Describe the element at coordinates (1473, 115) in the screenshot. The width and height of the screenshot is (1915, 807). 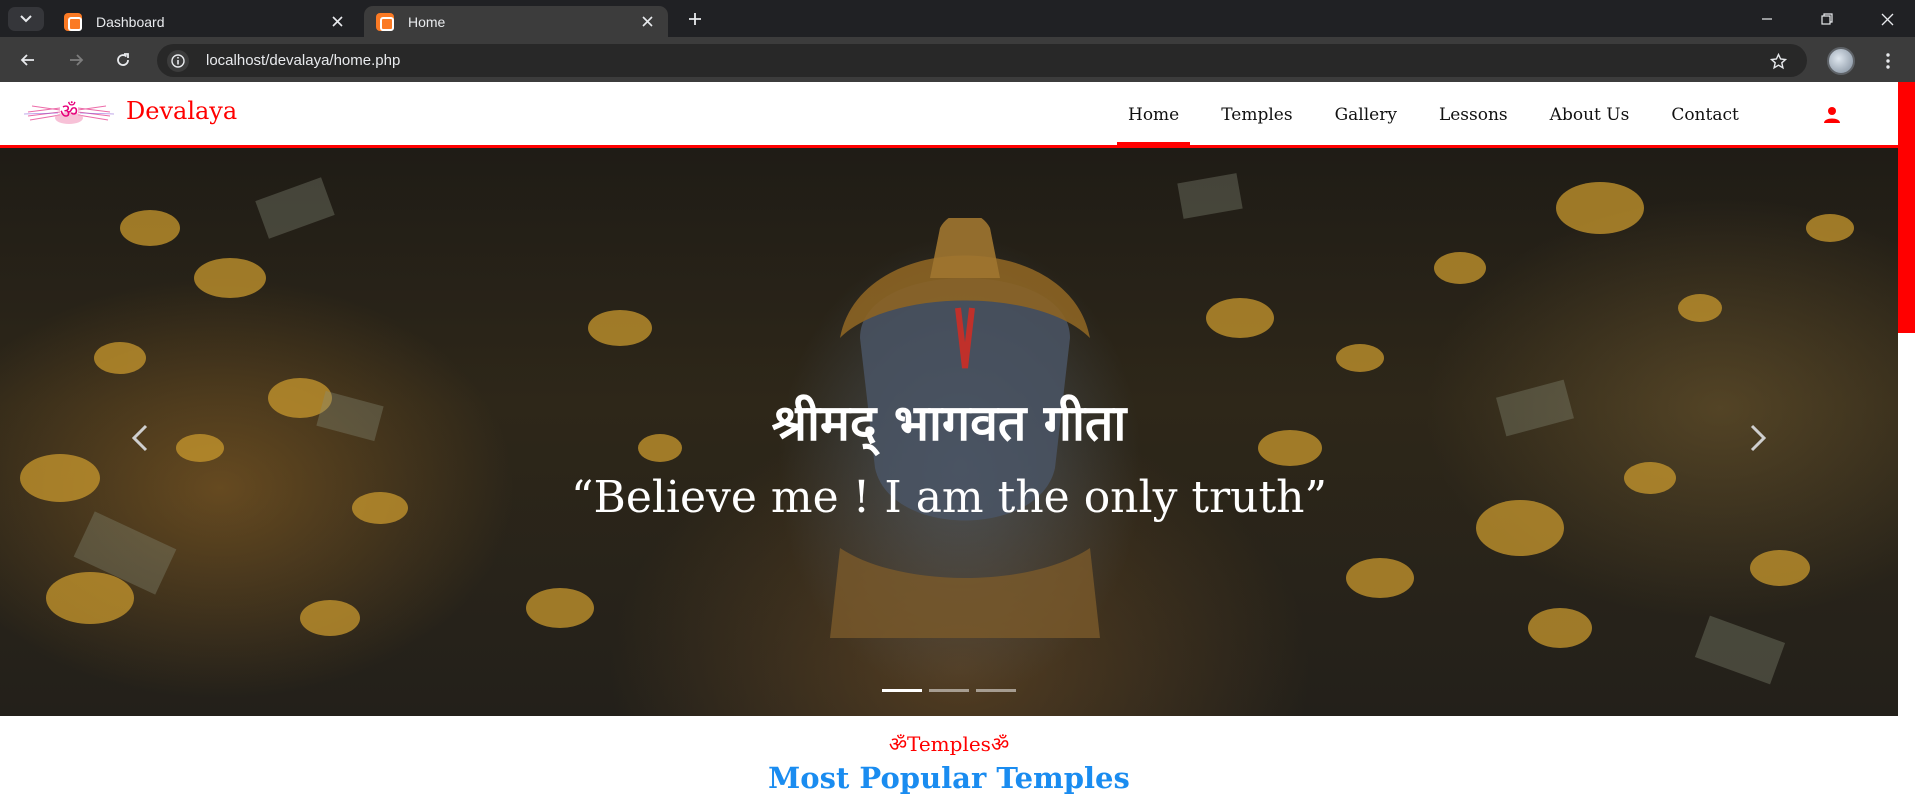
I see `nav-lessons: Lessons` at that location.